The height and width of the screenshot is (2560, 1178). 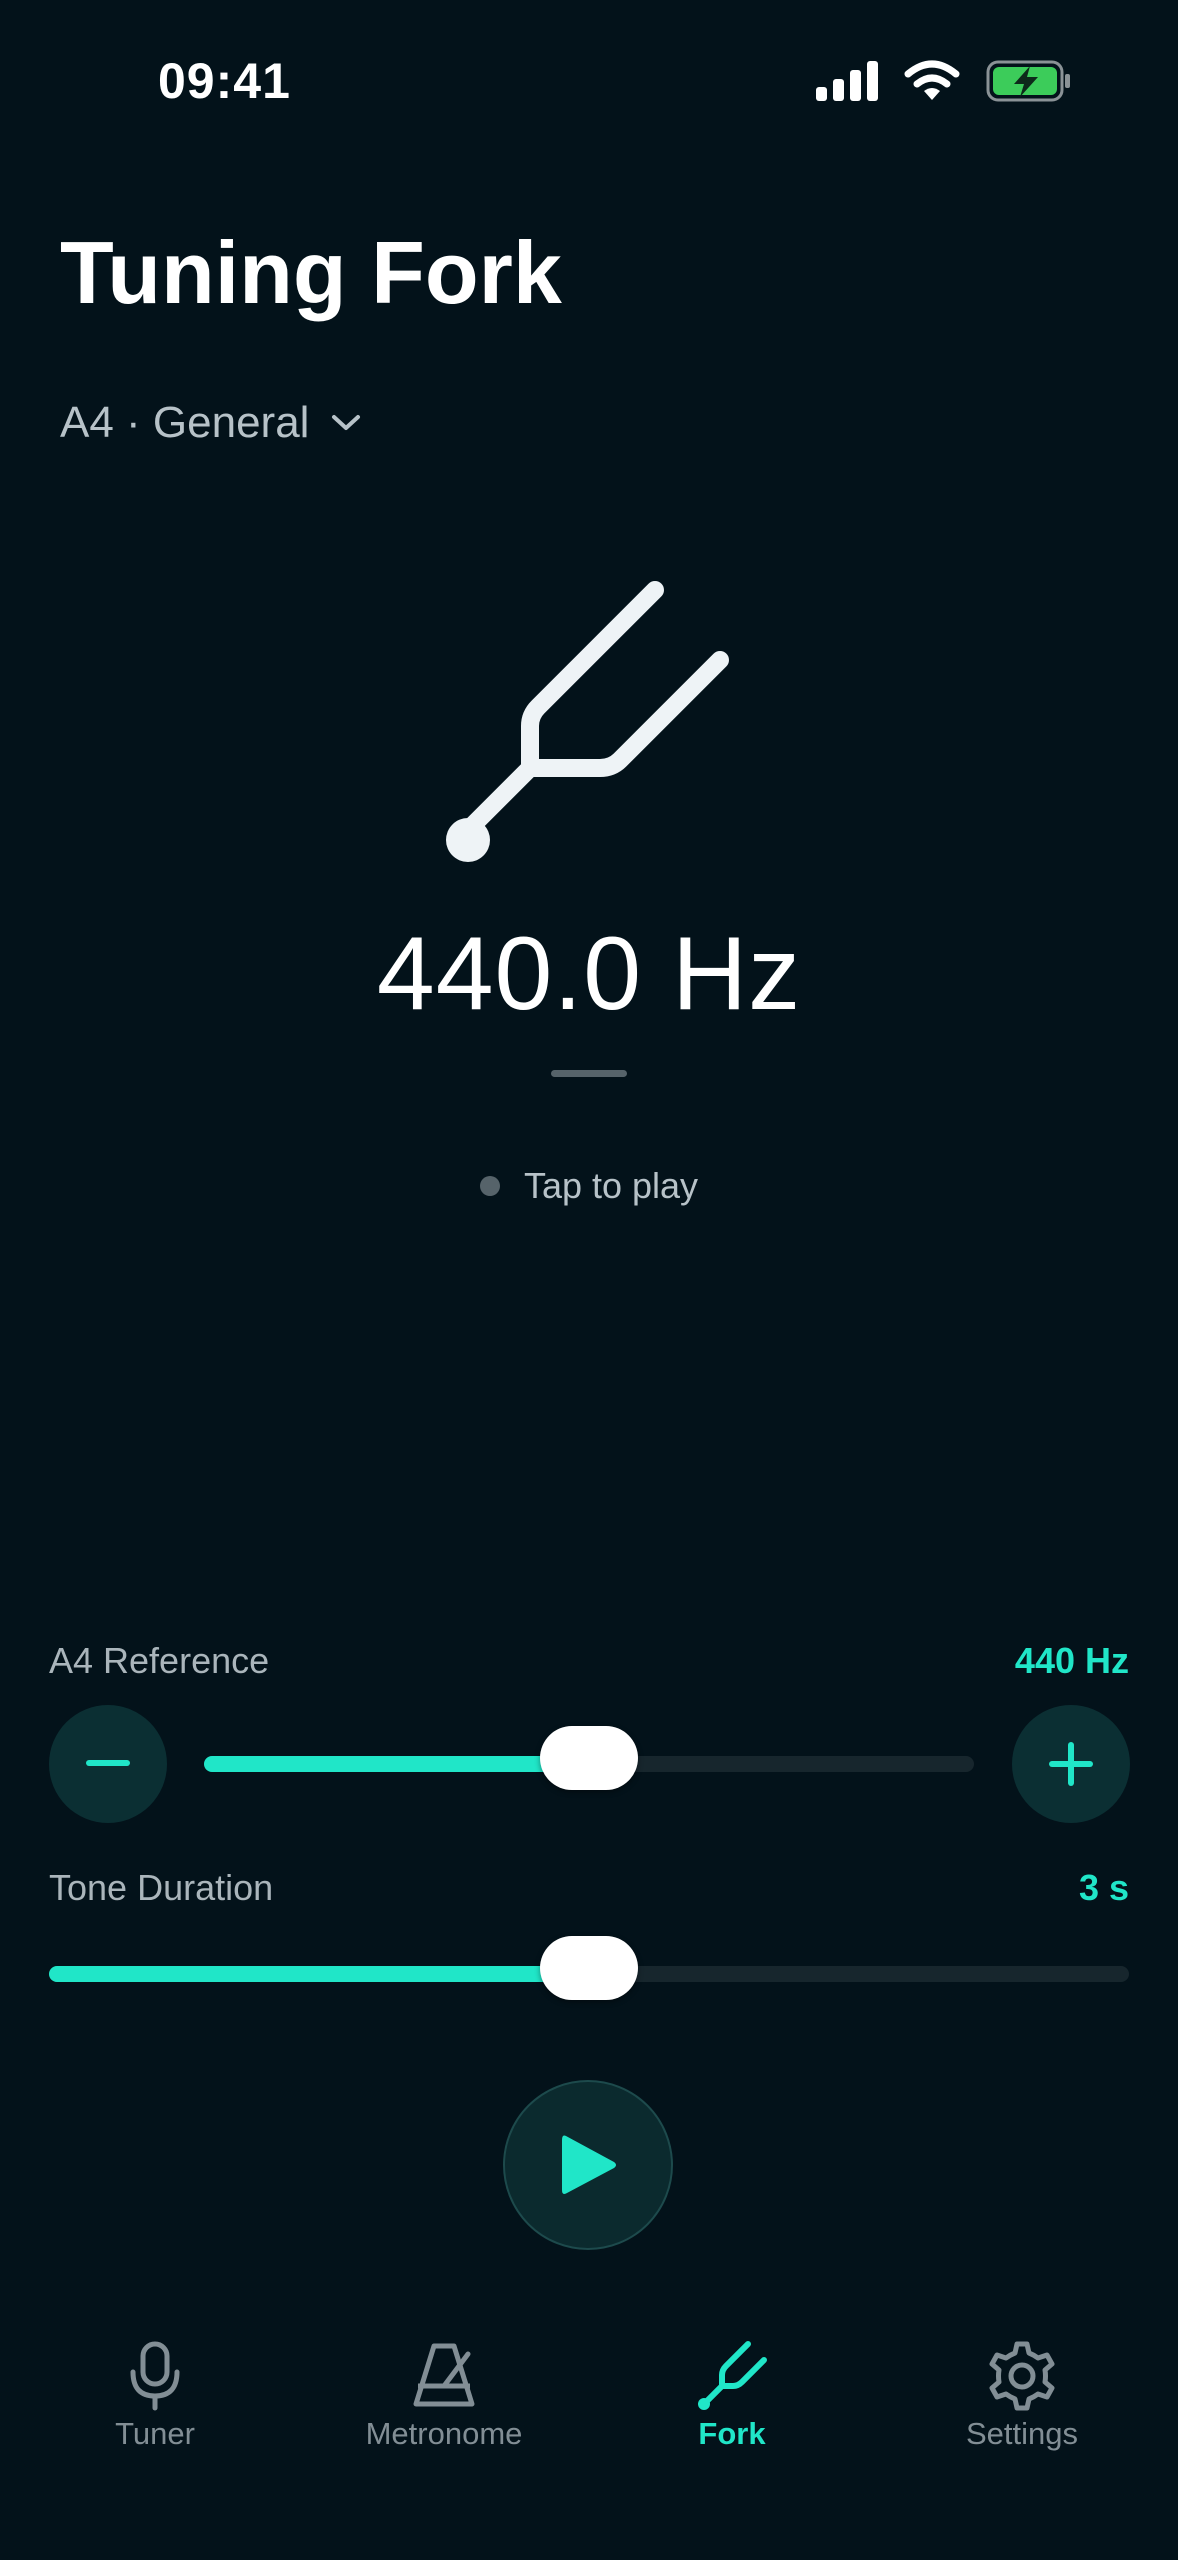 I want to click on preset-selector: A4 · General, so click(x=210, y=423).